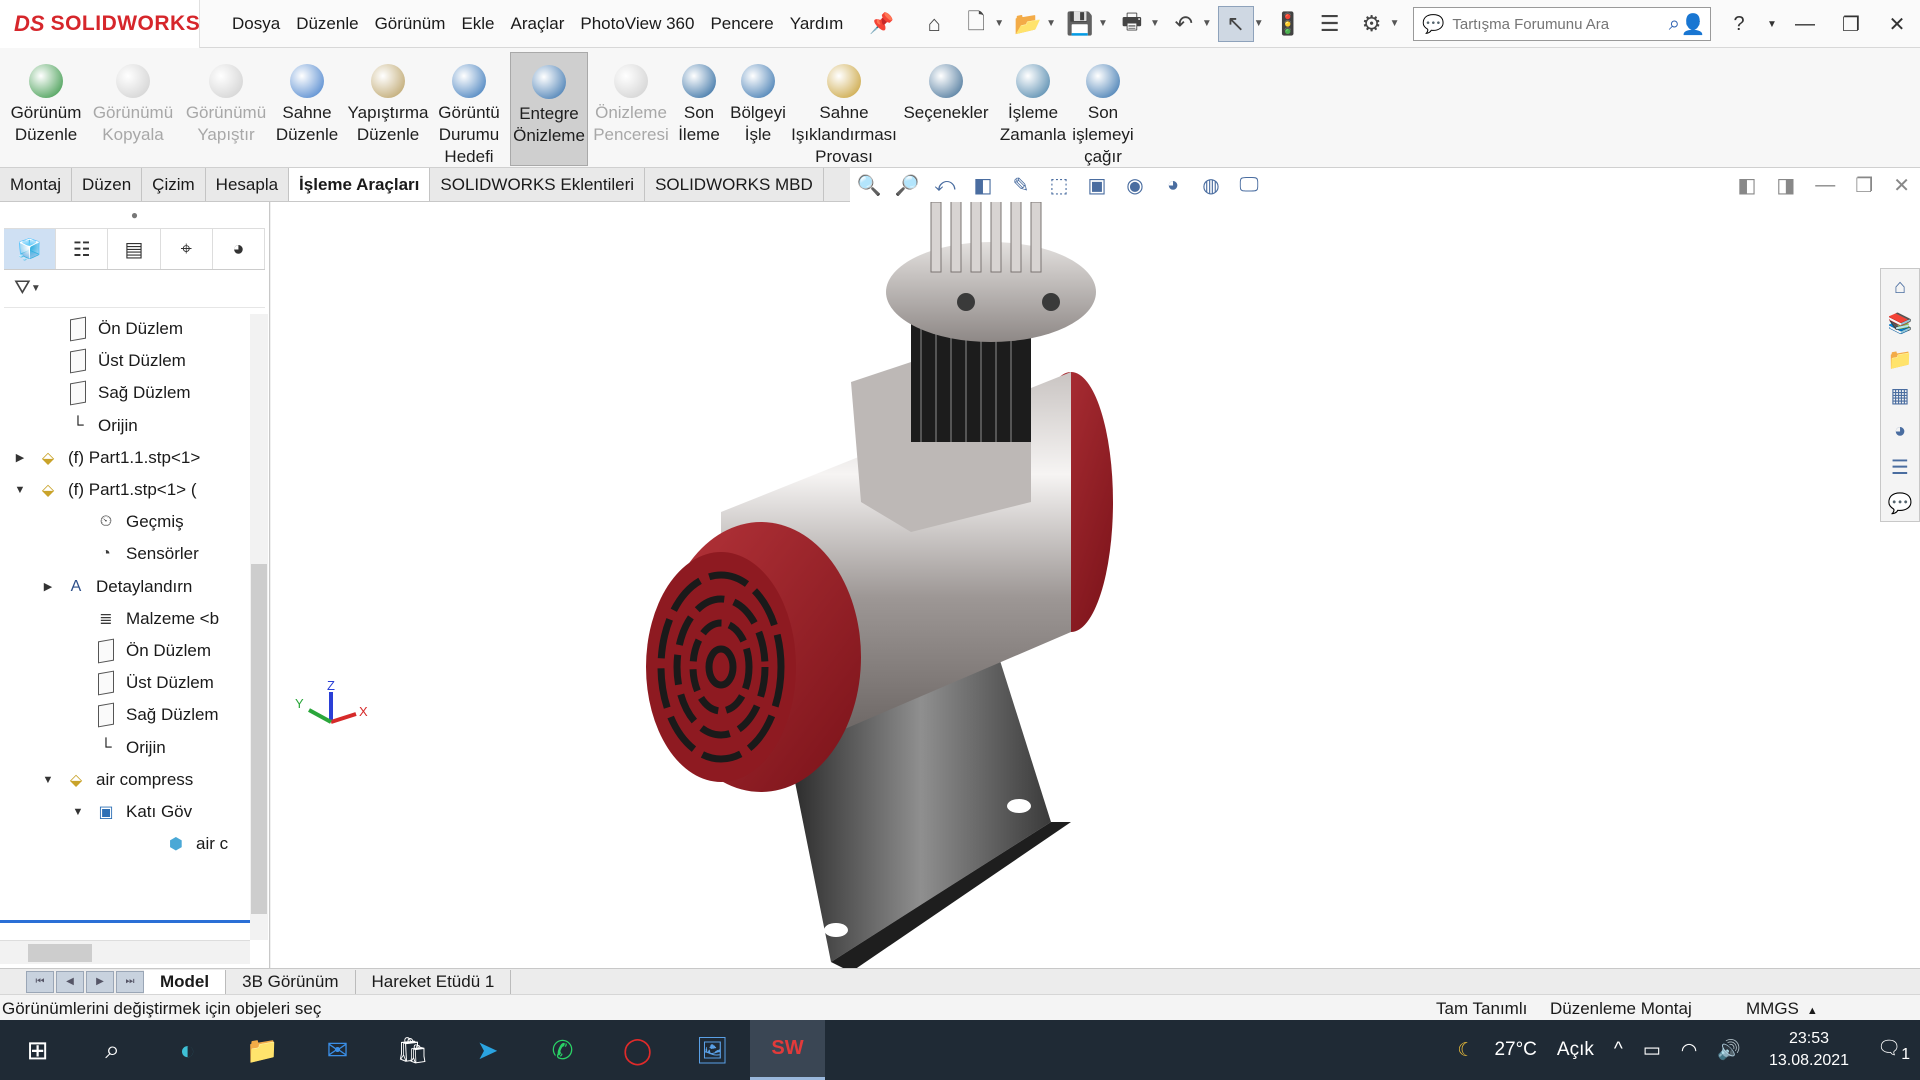 The image size is (1920, 1080). What do you see at coordinates (1785, 185) in the screenshot?
I see `panel-right-icon: ◨` at bounding box center [1785, 185].